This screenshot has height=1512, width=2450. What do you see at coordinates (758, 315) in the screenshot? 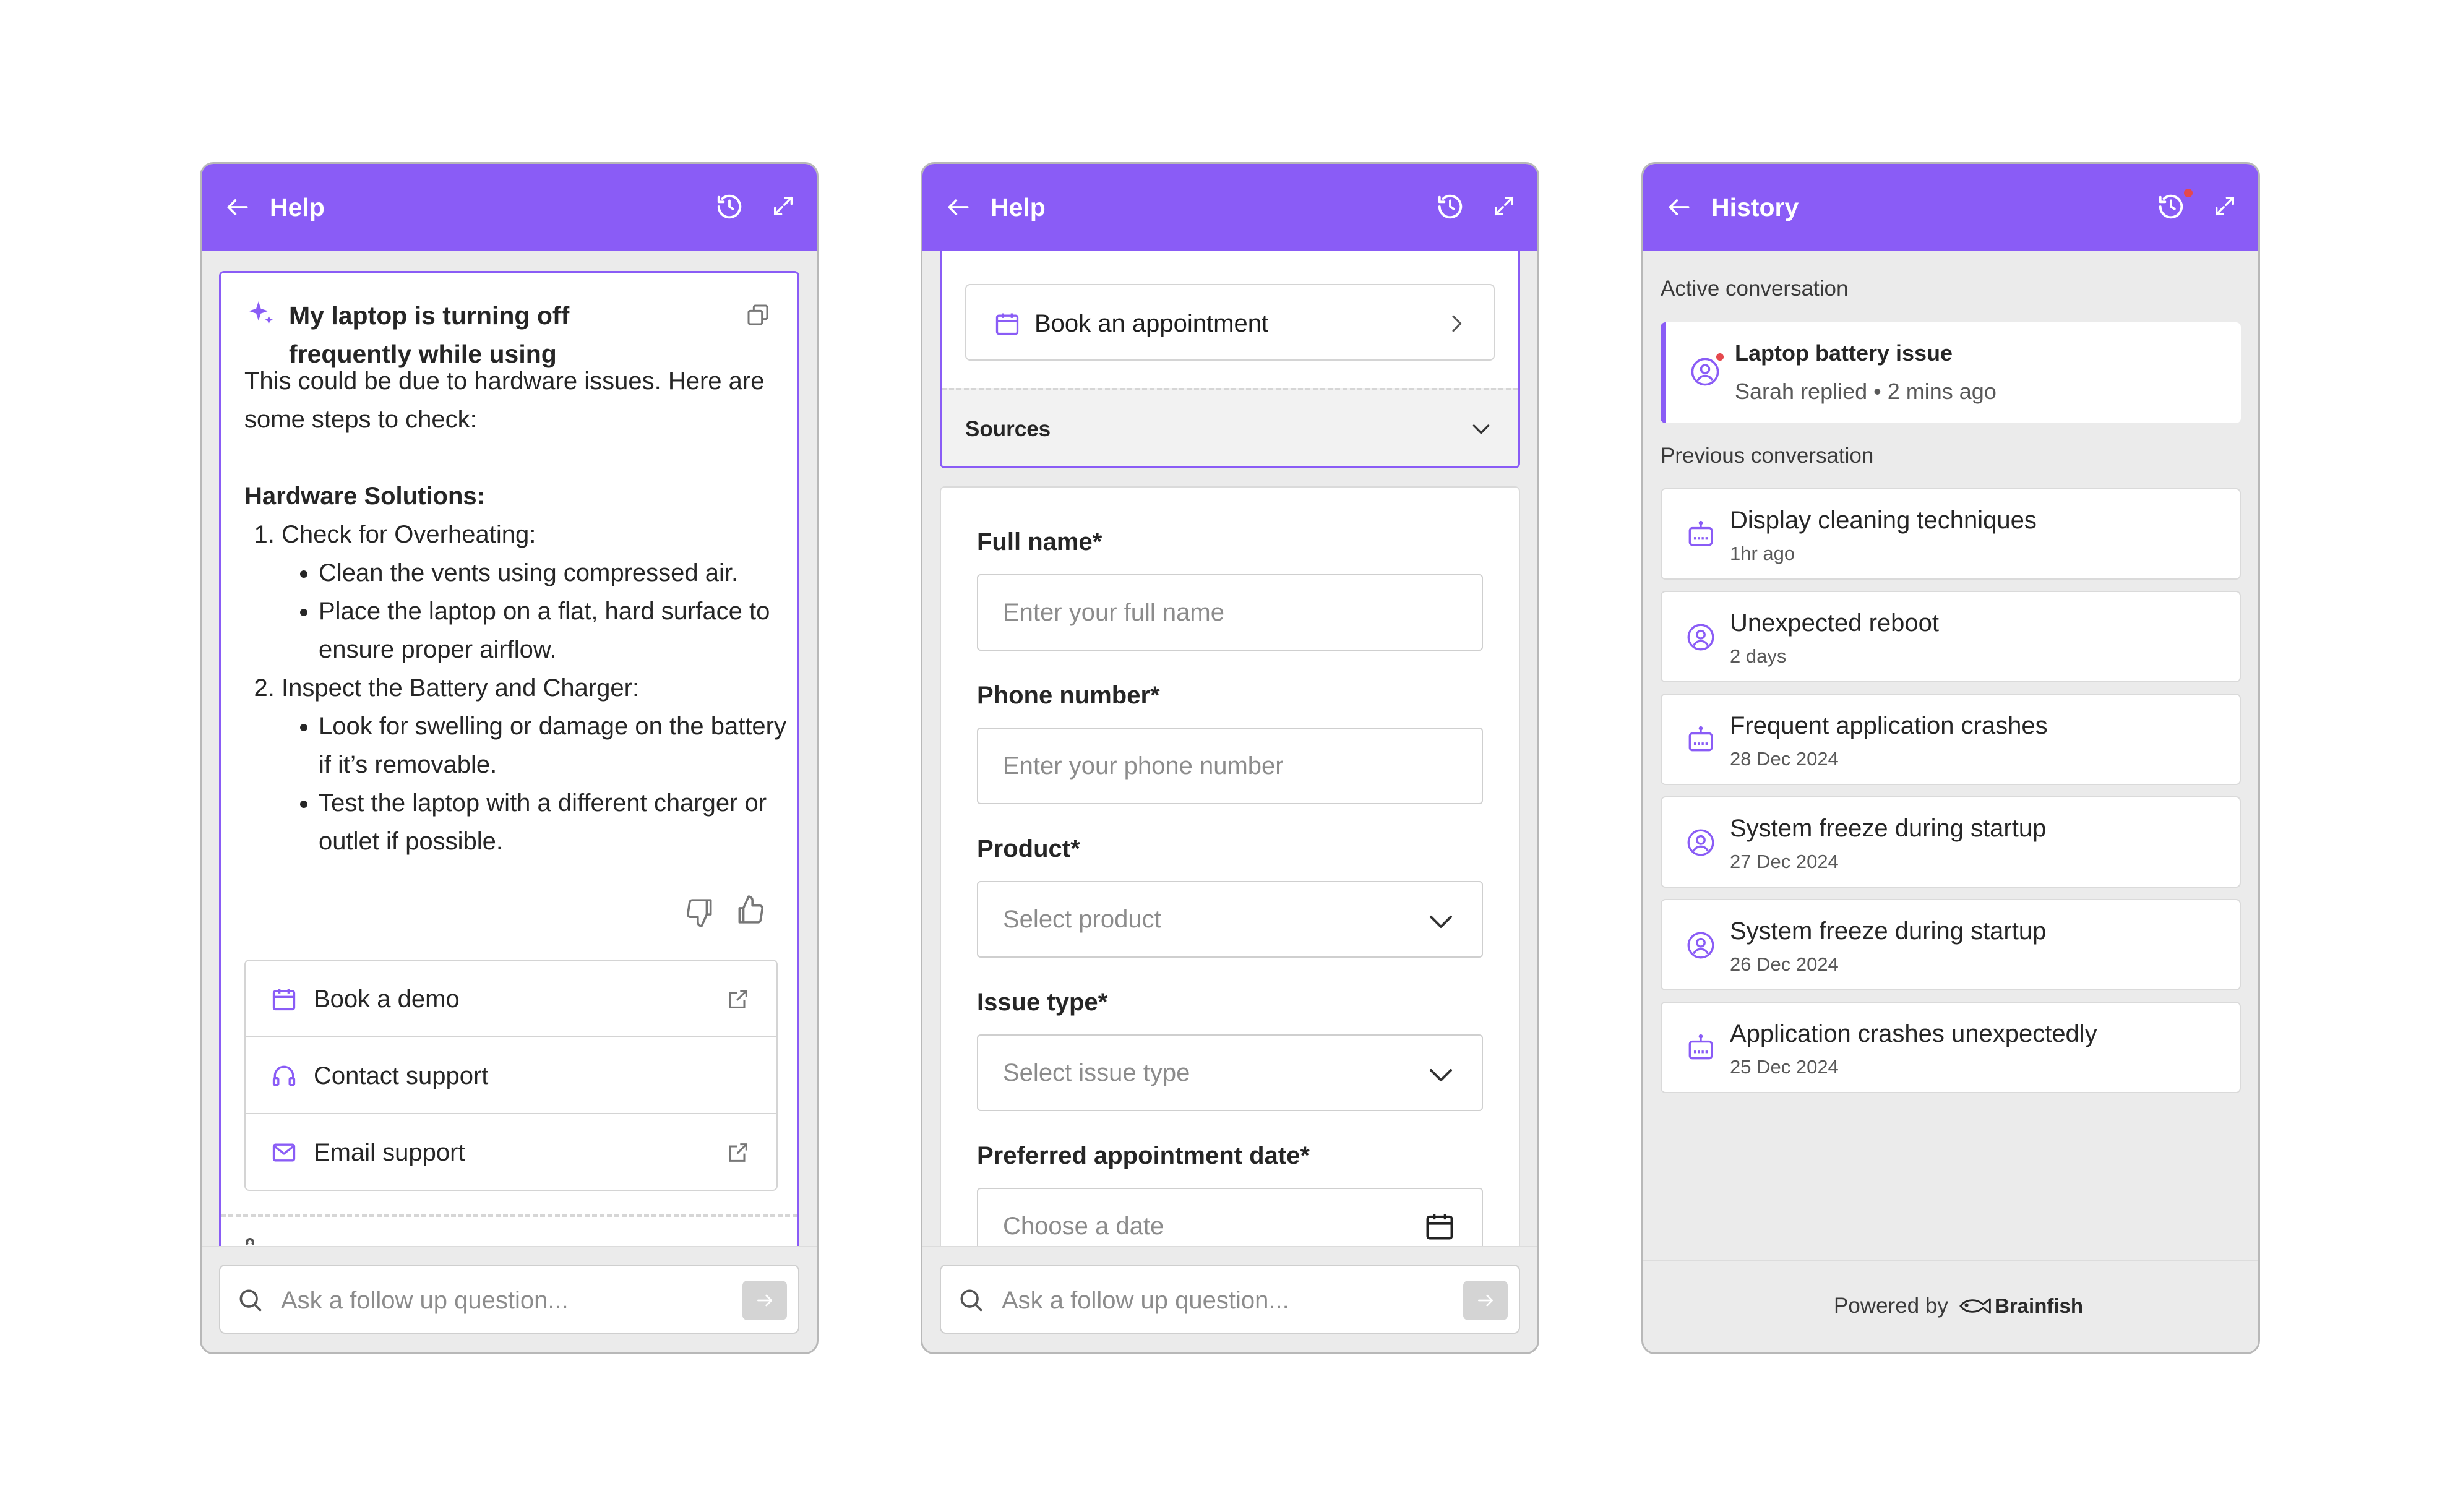
I see `copy-icon` at bounding box center [758, 315].